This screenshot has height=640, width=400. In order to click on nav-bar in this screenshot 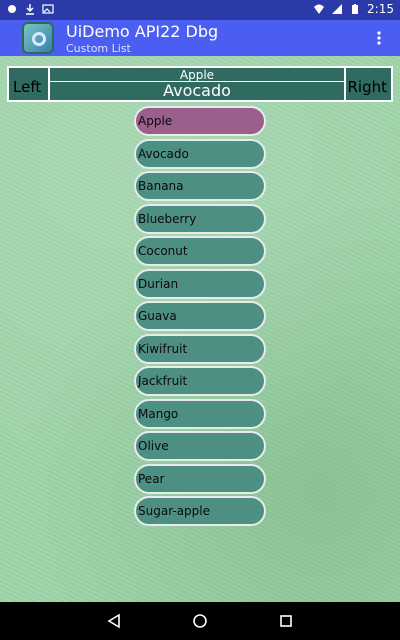, I will do `click(200, 621)`.